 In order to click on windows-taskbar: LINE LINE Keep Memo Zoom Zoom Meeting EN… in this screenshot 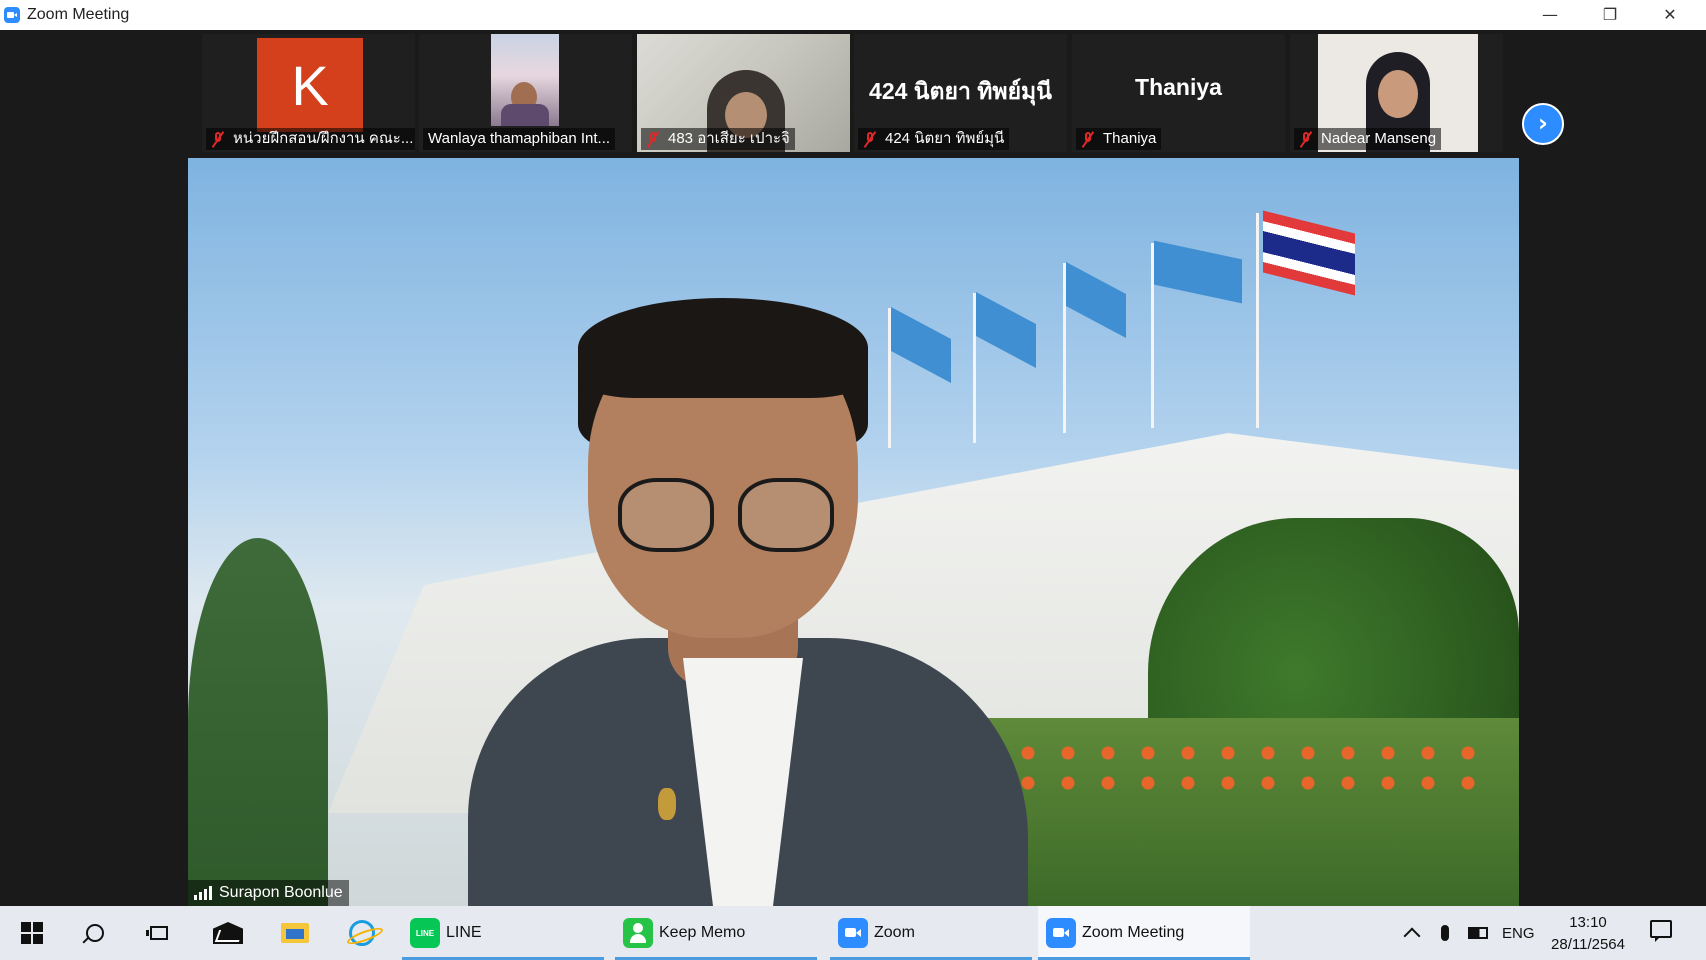, I will do `click(853, 933)`.